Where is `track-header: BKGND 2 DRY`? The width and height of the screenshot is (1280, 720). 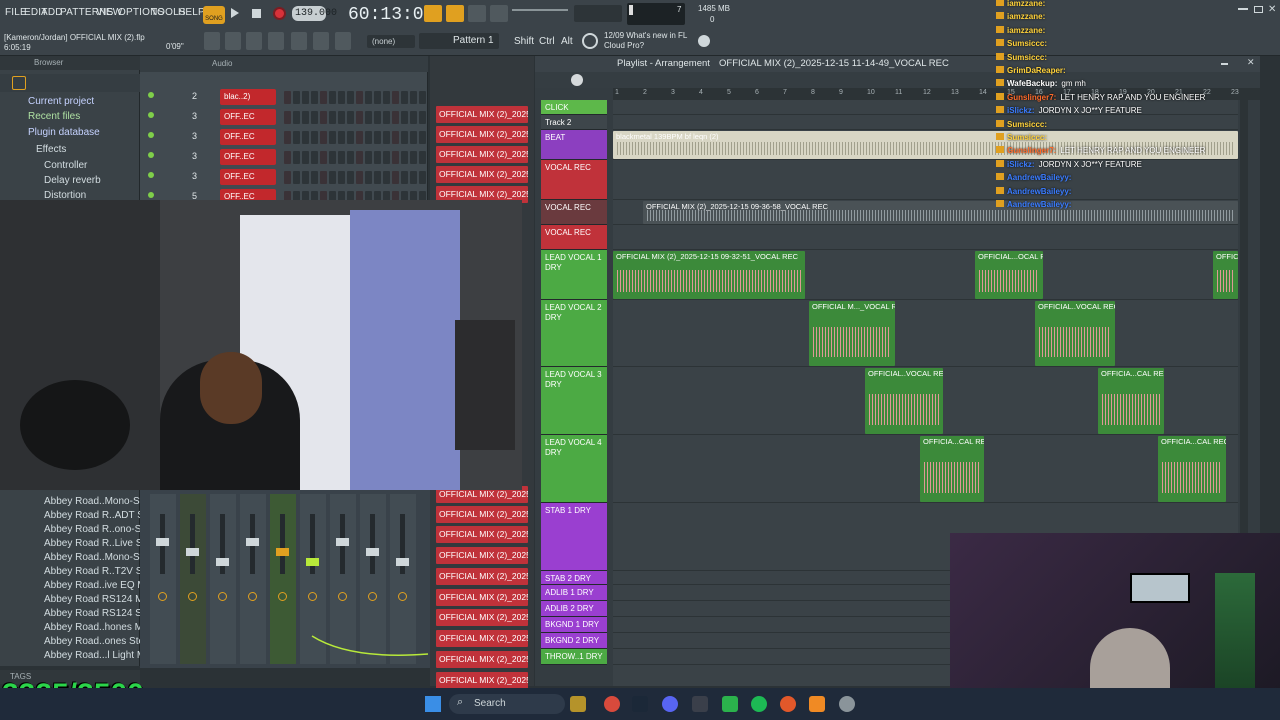 track-header: BKGND 2 DRY is located at coordinates (574, 641).